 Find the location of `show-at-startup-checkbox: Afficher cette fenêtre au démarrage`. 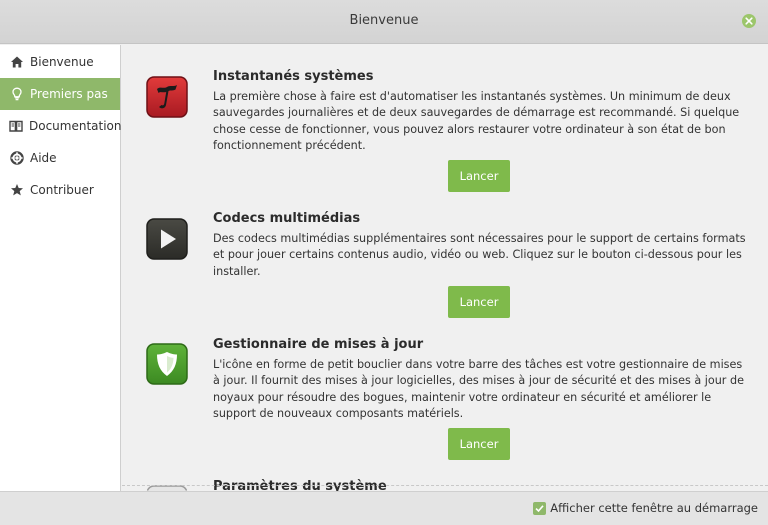

show-at-startup-checkbox: Afficher cette fenêtre au démarrage is located at coordinates (645, 508).